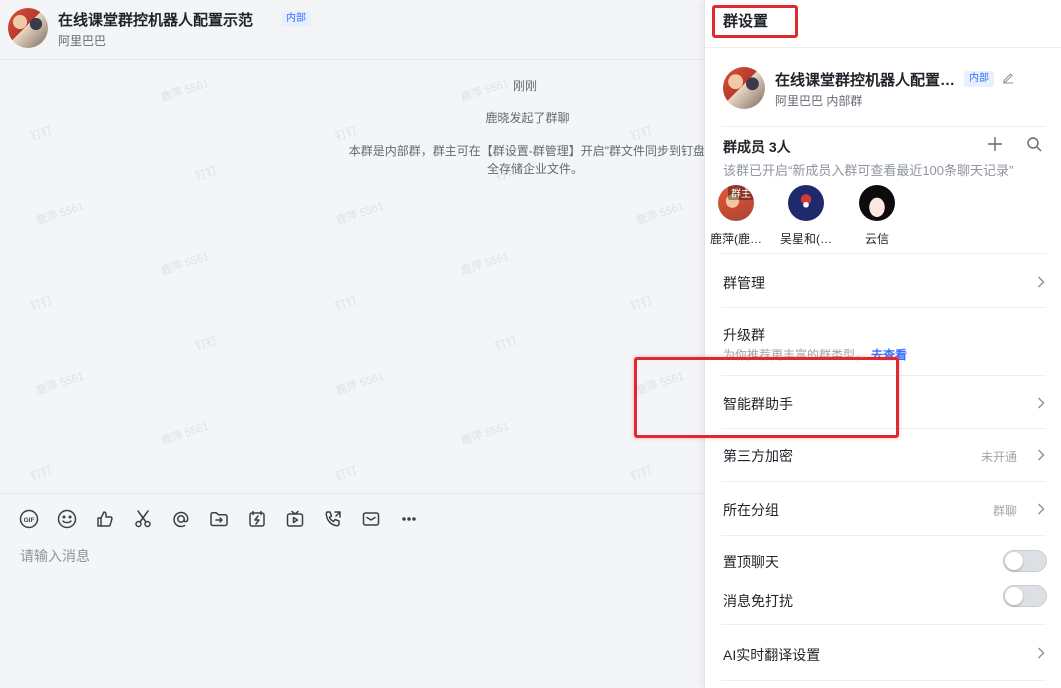 This screenshot has width=1061, height=688. What do you see at coordinates (883, 402) in the screenshot?
I see `smart-assistant-row: 智能群助手` at bounding box center [883, 402].